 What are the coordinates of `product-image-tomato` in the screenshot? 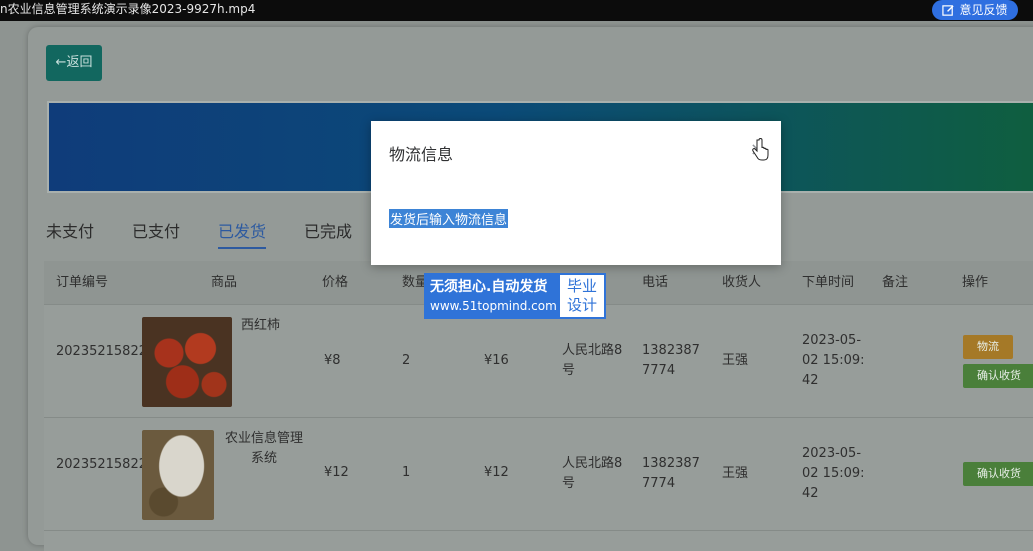 It's located at (187, 362).